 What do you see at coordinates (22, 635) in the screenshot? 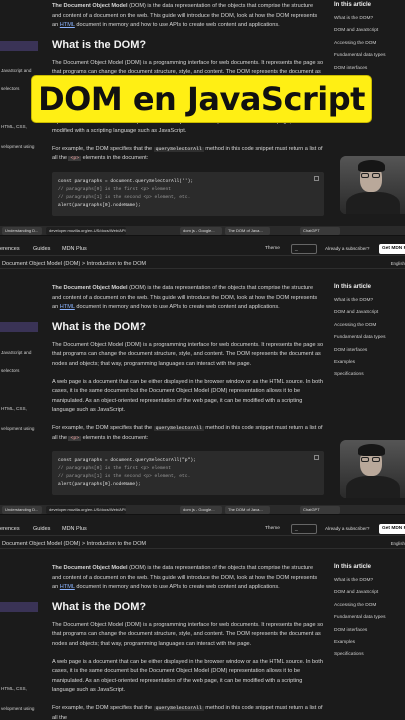
I see `left-sidebar: HTML, CSS, velopment using` at bounding box center [22, 635].